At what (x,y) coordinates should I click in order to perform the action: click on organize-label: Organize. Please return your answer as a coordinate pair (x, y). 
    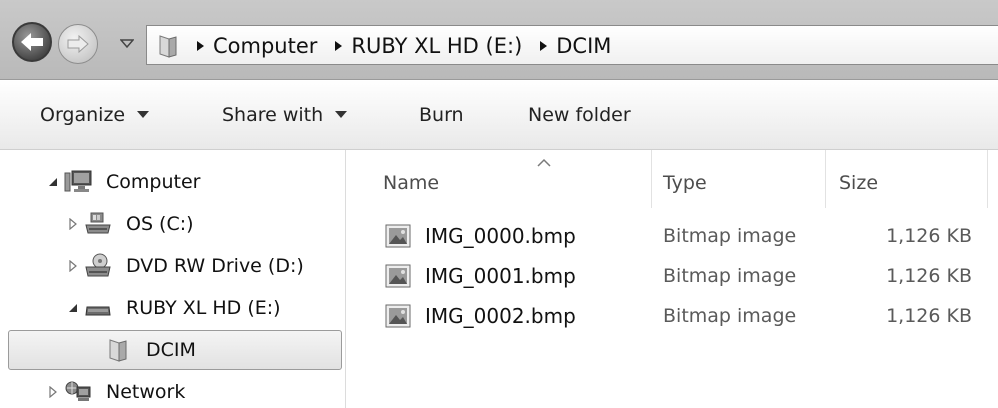
    Looking at the image, I should click on (83, 115).